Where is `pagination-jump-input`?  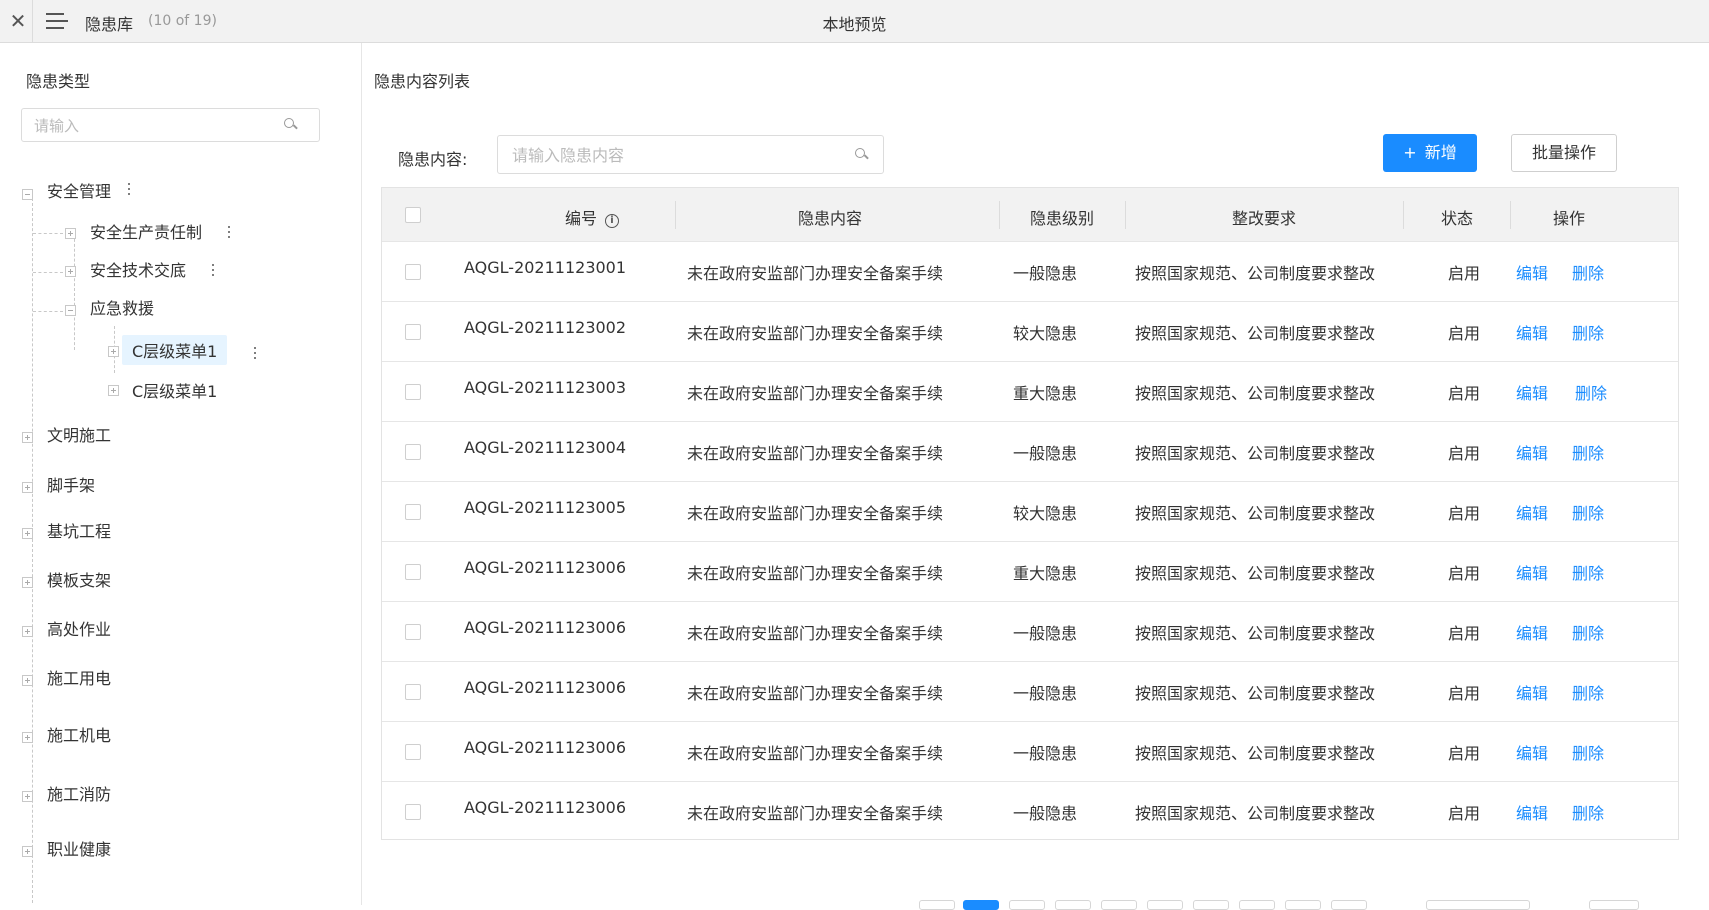 pagination-jump-input is located at coordinates (1614, 905).